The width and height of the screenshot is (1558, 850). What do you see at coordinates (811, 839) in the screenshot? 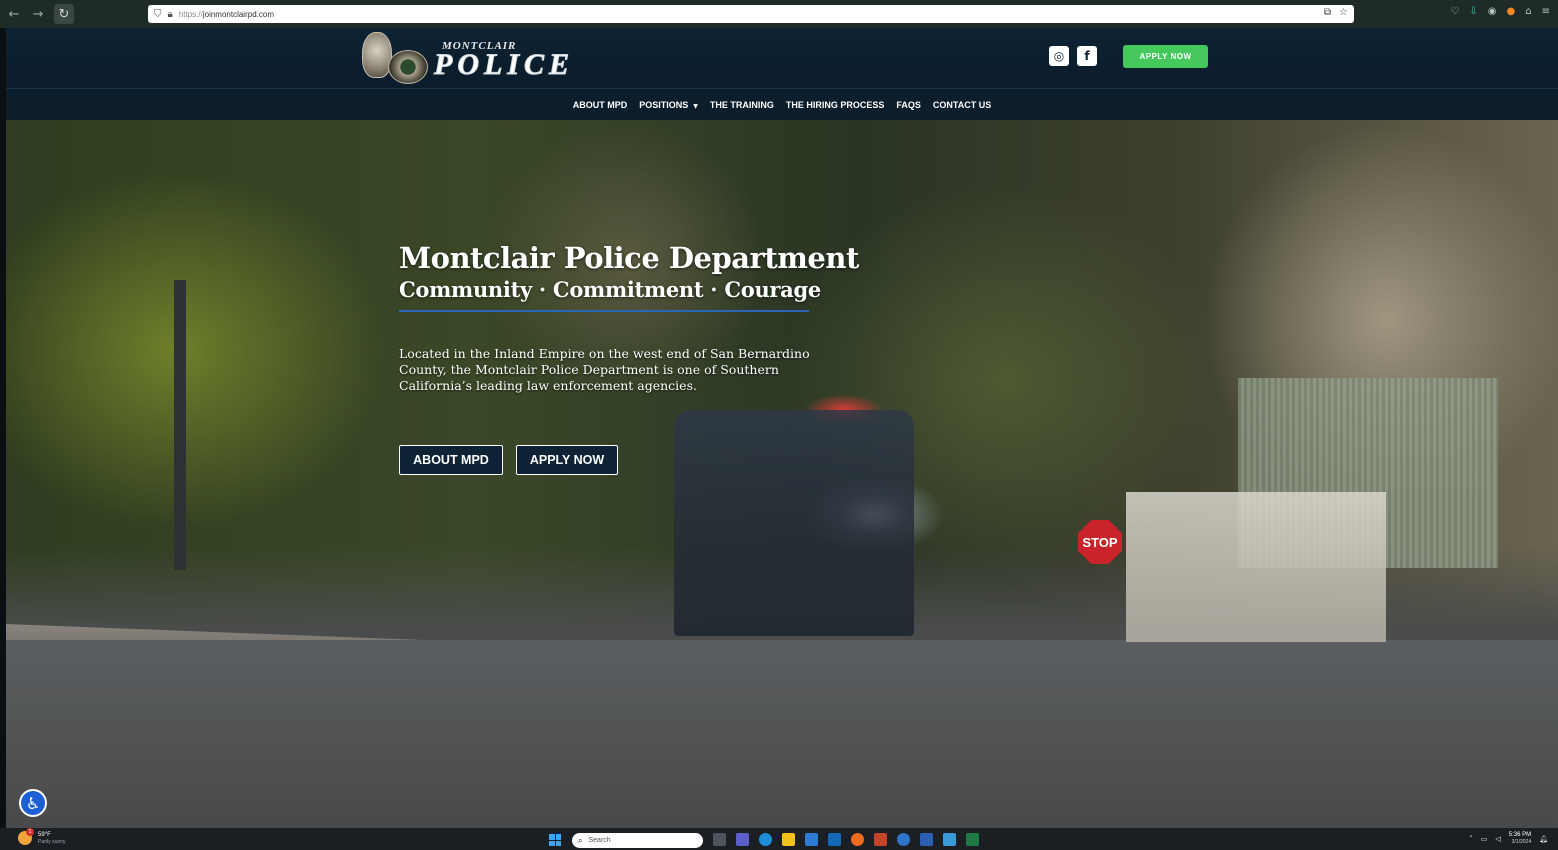
I see `store-icon` at bounding box center [811, 839].